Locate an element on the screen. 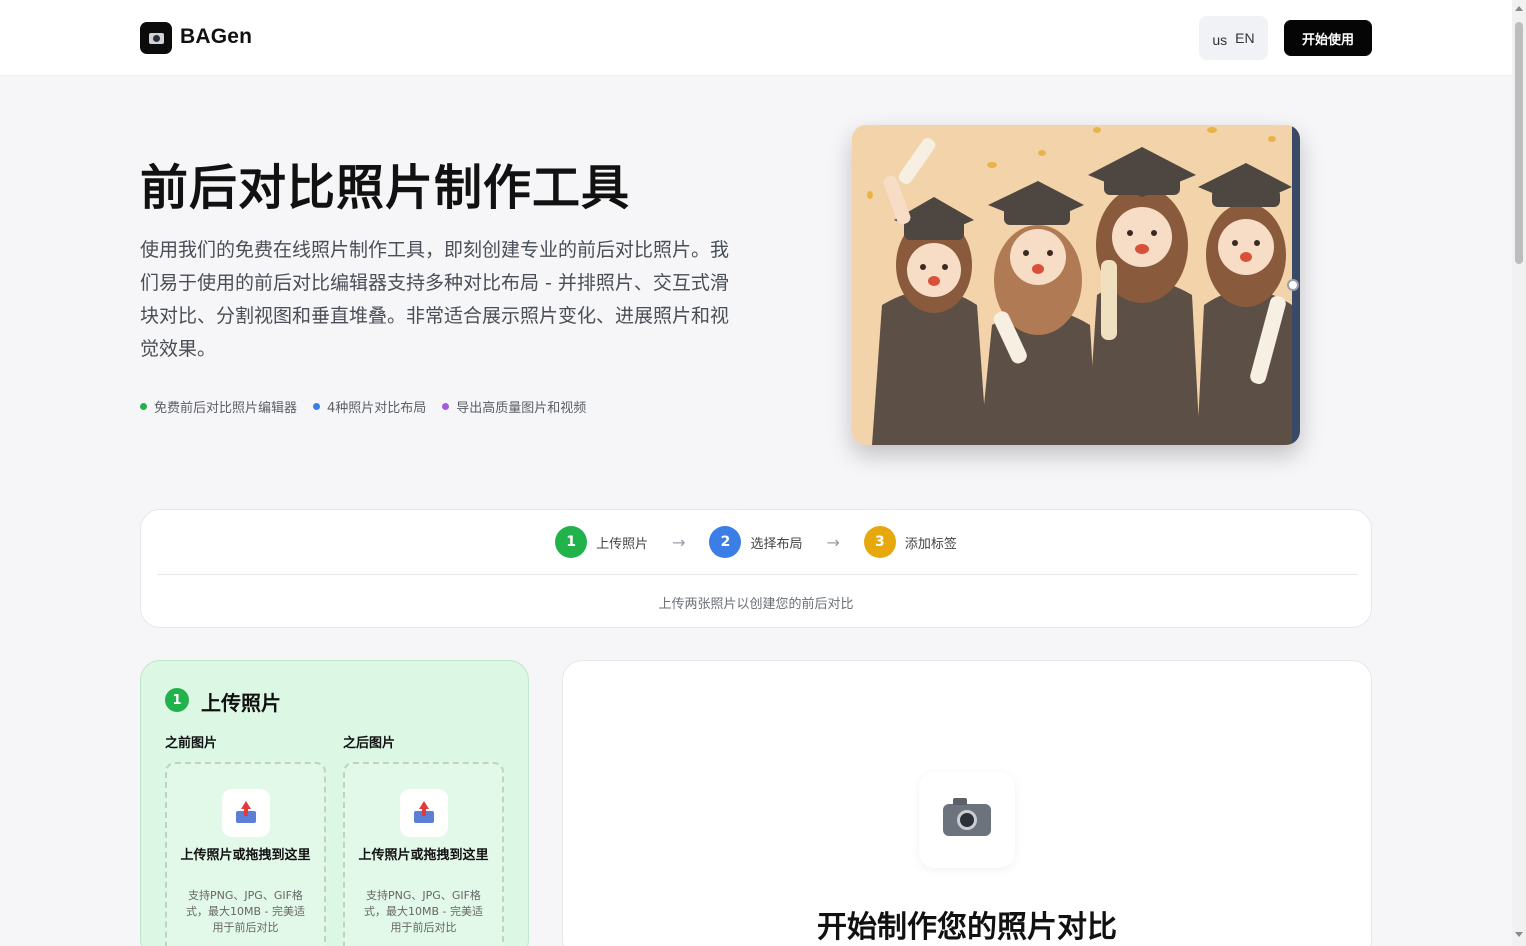  step-layout: 2 选择布局 is located at coordinates (756, 542).